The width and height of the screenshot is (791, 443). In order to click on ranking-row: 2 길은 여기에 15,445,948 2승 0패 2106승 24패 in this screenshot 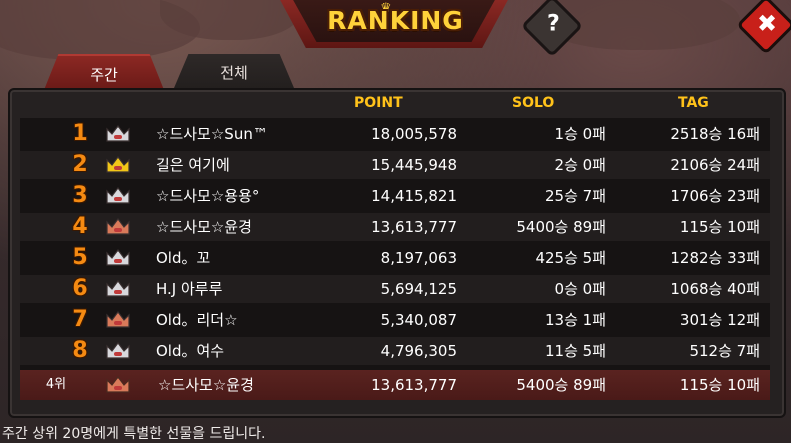, I will do `click(395, 165)`.